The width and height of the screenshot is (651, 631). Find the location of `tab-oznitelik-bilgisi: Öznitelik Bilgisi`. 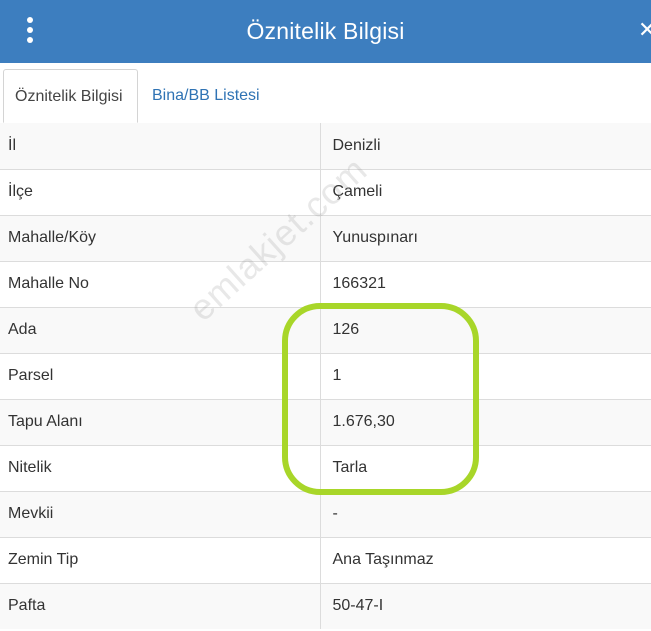

tab-oznitelik-bilgisi: Öznitelik Bilgisi is located at coordinates (70, 96).